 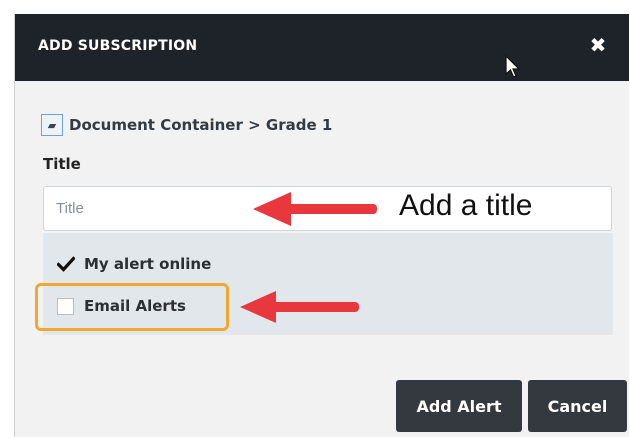 I want to click on breadcrumb: ▰ Document Container > Grade 1, so click(x=186, y=125).